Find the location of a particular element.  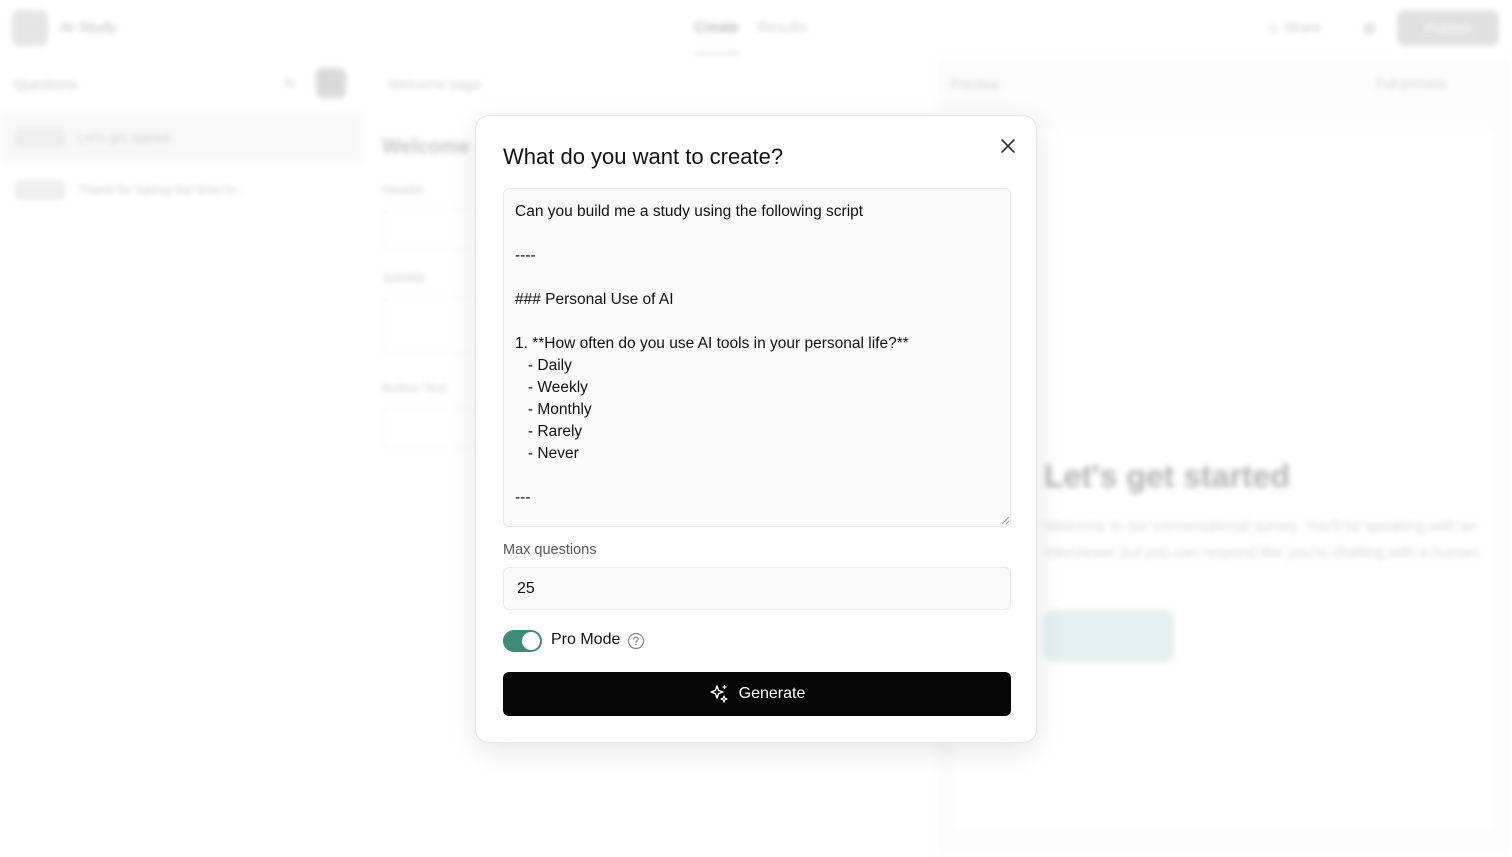

field-label: Header is located at coordinates (403, 189).